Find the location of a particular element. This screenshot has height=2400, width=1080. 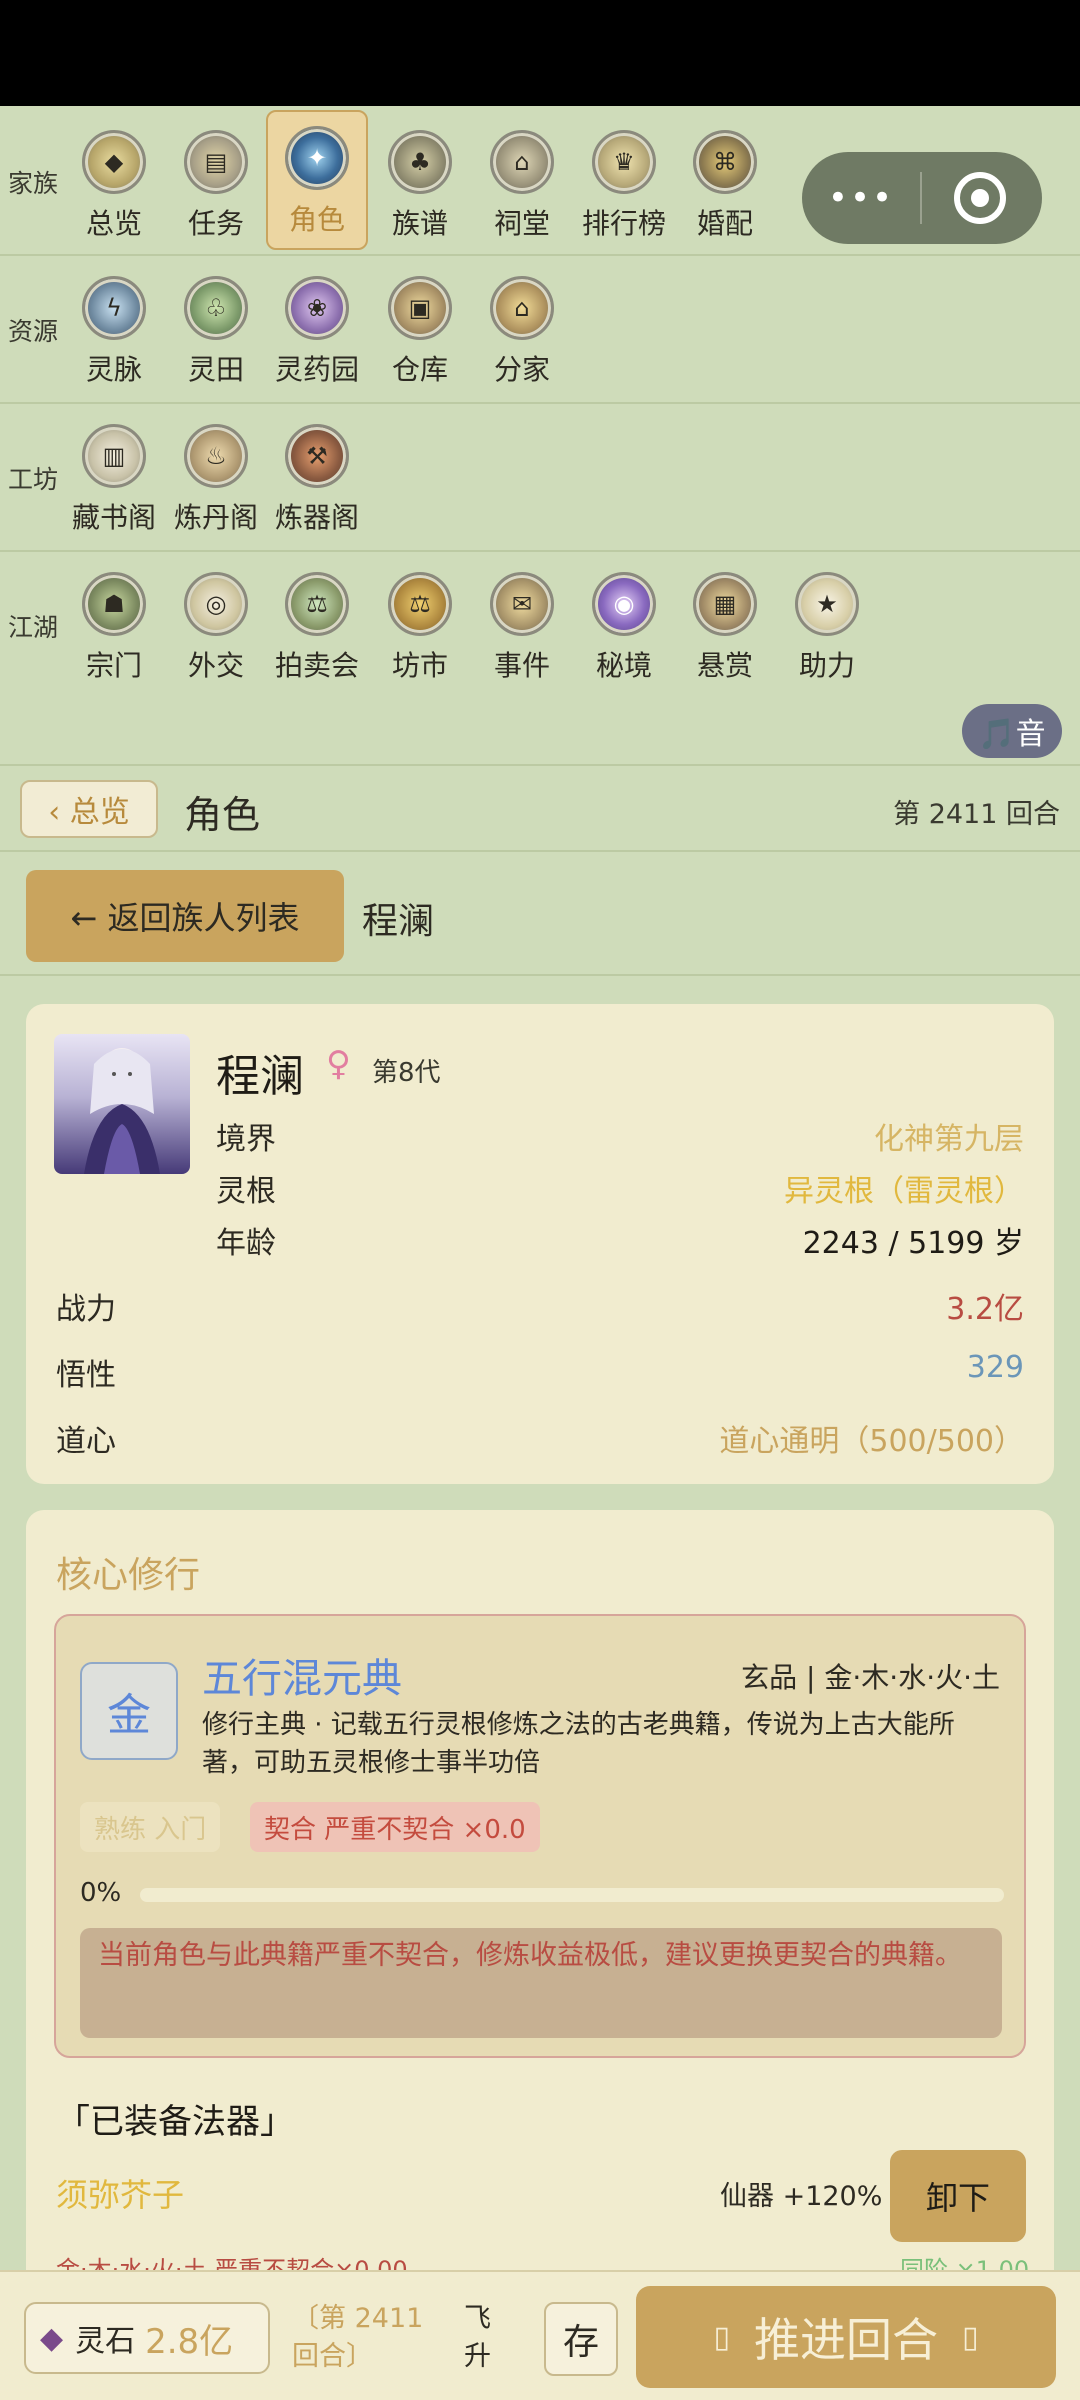

close-mini-program-icon is located at coordinates (980, 198).